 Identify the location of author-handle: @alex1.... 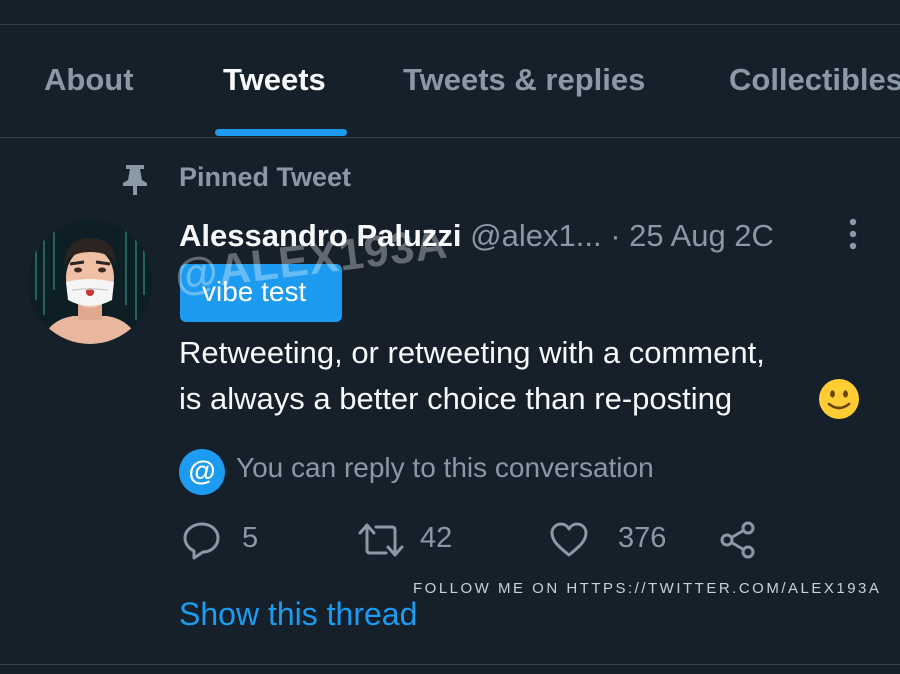
(535, 235).